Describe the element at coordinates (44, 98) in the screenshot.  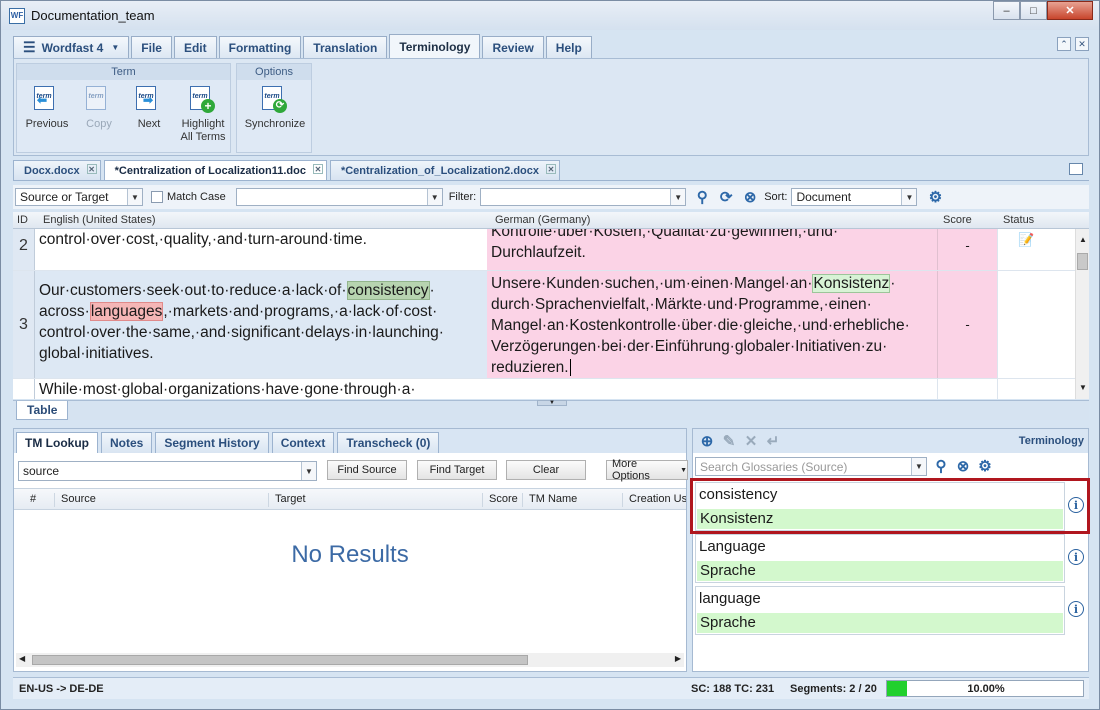
I see `term-previous-icon: term ⬅` at that location.